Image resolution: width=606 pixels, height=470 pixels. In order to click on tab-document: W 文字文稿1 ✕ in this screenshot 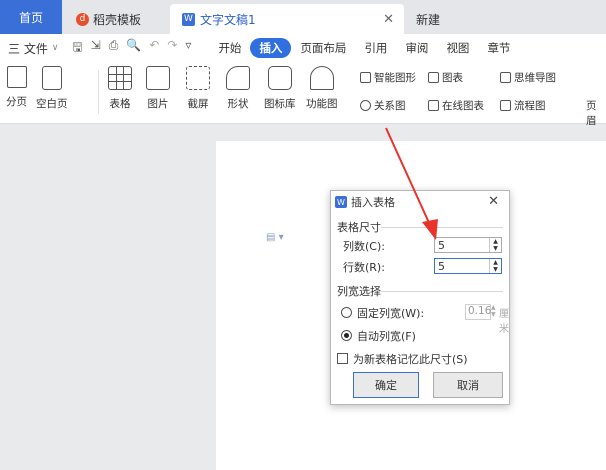, I will do `click(287, 19)`.